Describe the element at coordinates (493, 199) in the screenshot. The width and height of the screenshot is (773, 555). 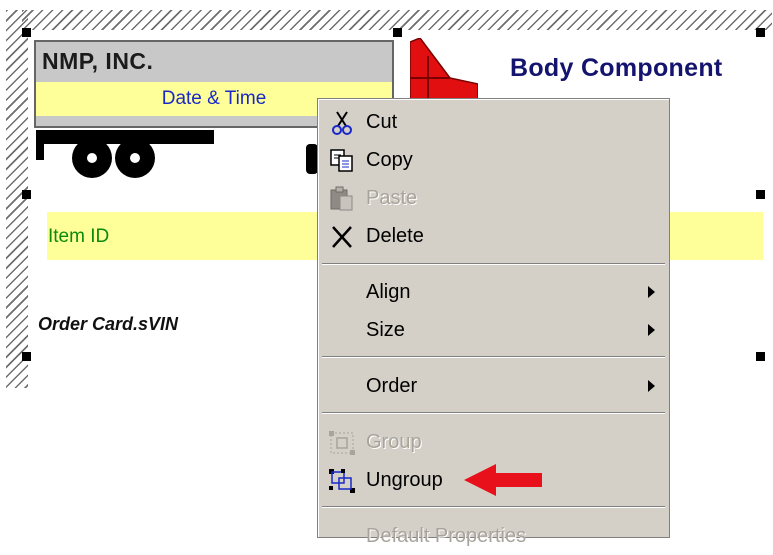
I see `menu-item-paste: Paste` at that location.